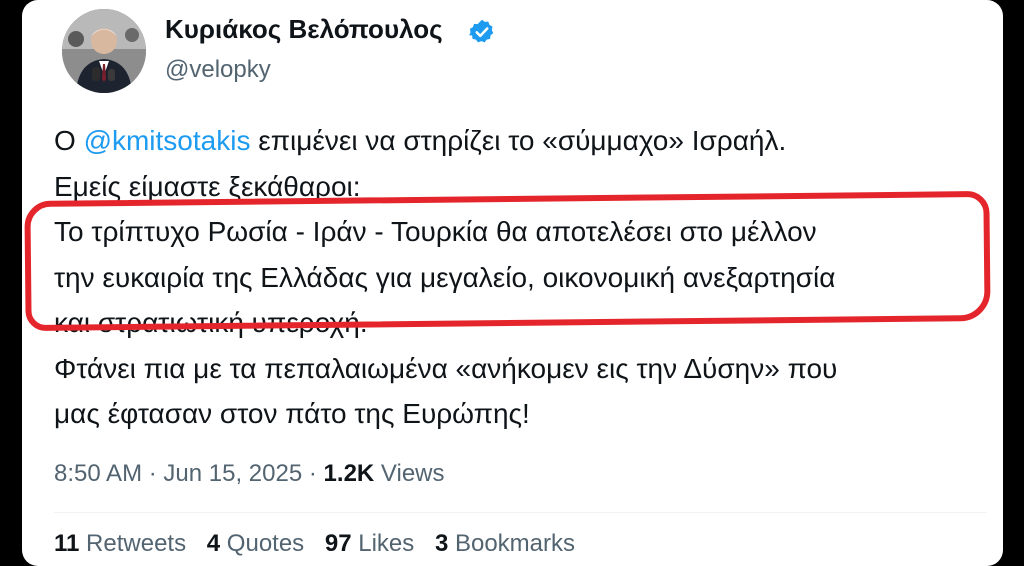 Image resolution: width=1024 pixels, height=566 pixels. What do you see at coordinates (338, 543) in the screenshot?
I see `stat-count: 97` at bounding box center [338, 543].